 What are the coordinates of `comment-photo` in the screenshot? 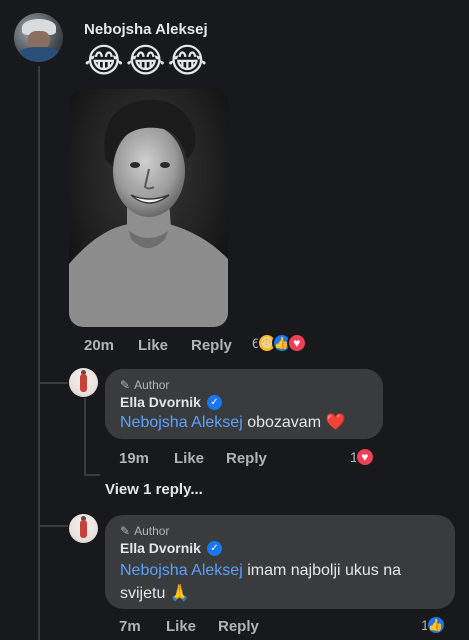 It's located at (148, 208).